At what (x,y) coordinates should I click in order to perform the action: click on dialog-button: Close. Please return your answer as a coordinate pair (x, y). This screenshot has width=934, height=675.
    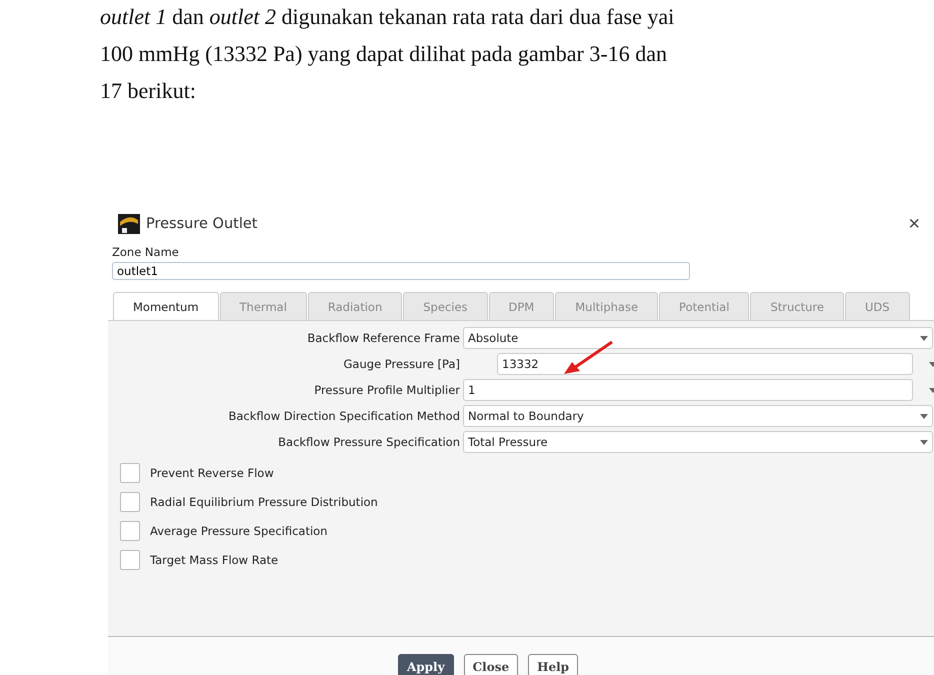
    Looking at the image, I should click on (491, 664).